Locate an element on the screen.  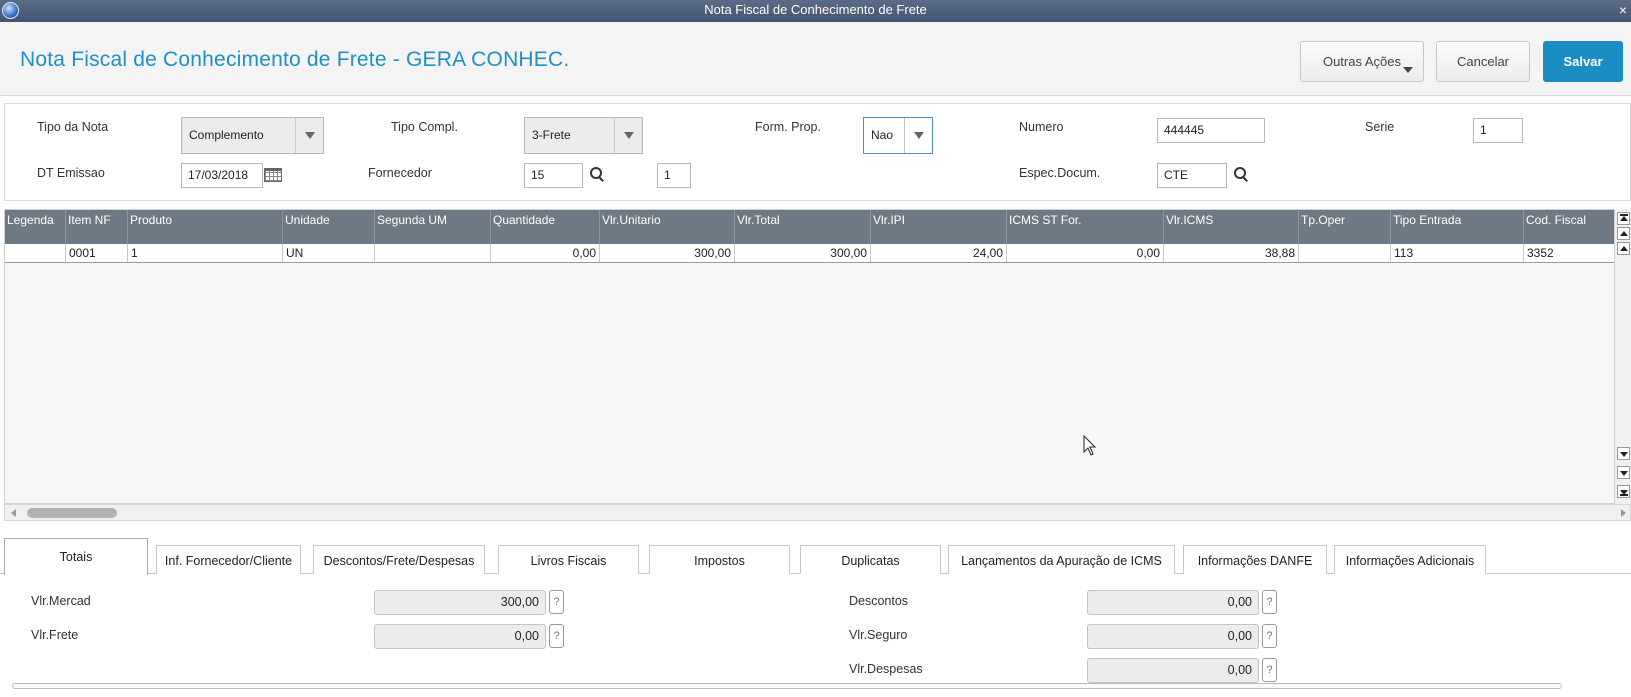
window-title: Nota Fiscal de Conhecimento de Frete is located at coordinates (815, 9).